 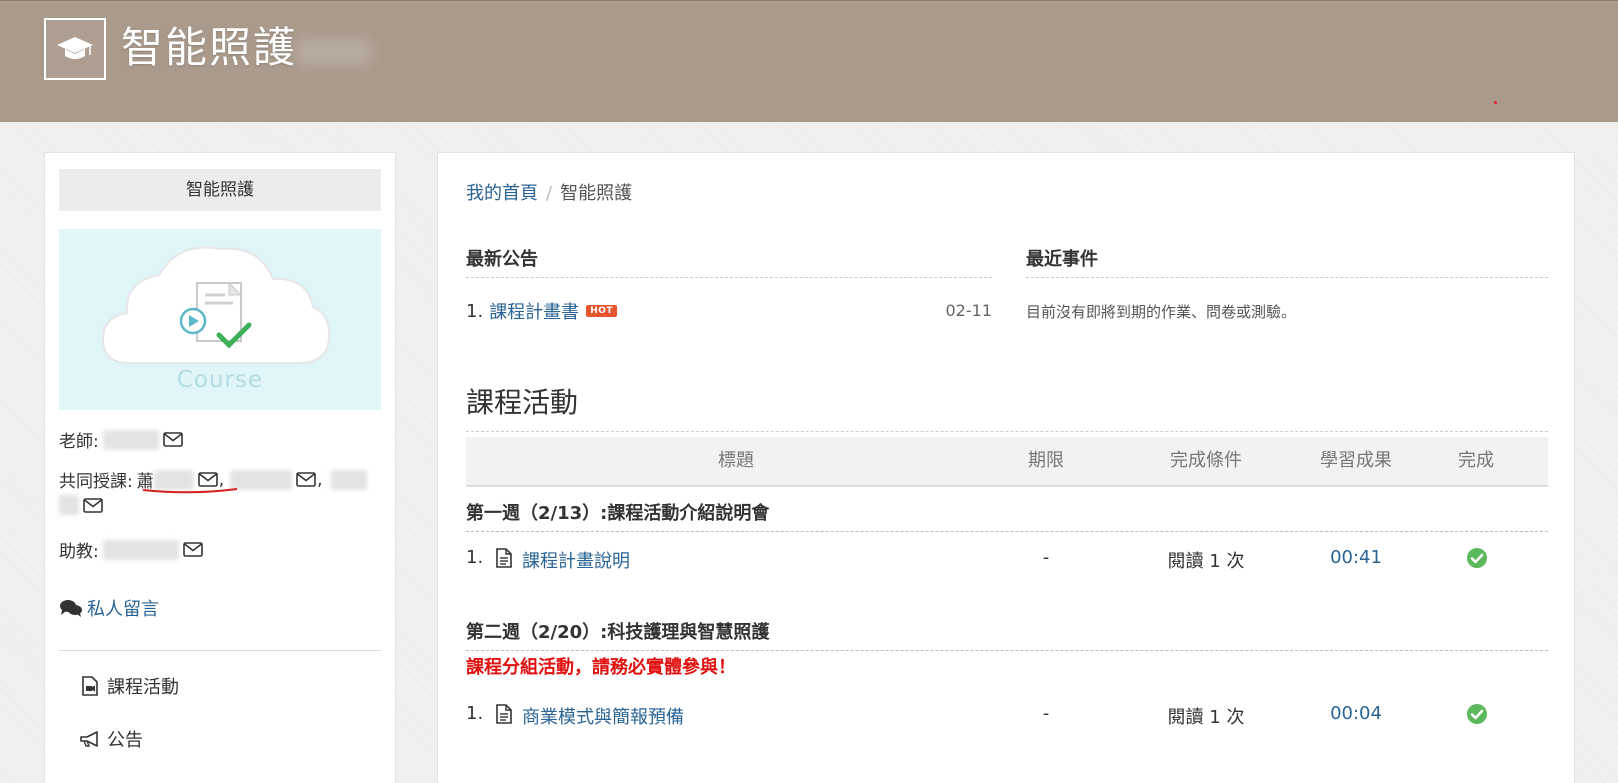 I want to click on co-teacher-row-cont, so click(x=81, y=505).